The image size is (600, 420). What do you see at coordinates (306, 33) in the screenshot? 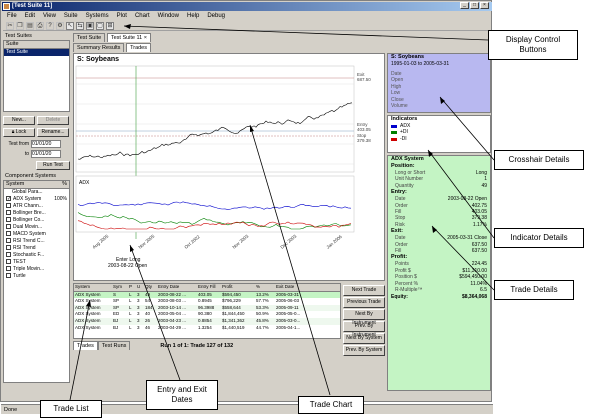
I see `leader-display-control` at bounding box center [306, 33].